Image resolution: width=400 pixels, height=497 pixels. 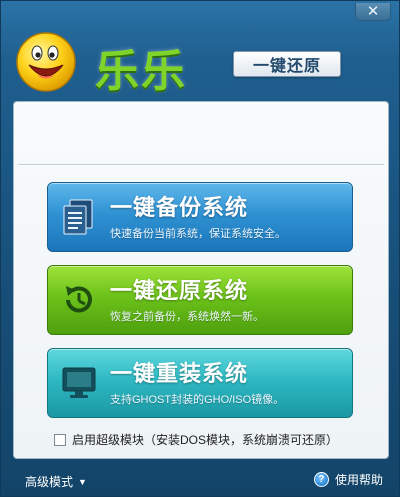 I want to click on reinstall-system-button: 一键重装系统 支持GHOST封装的GHO/ISO镜像。, so click(x=200, y=383).